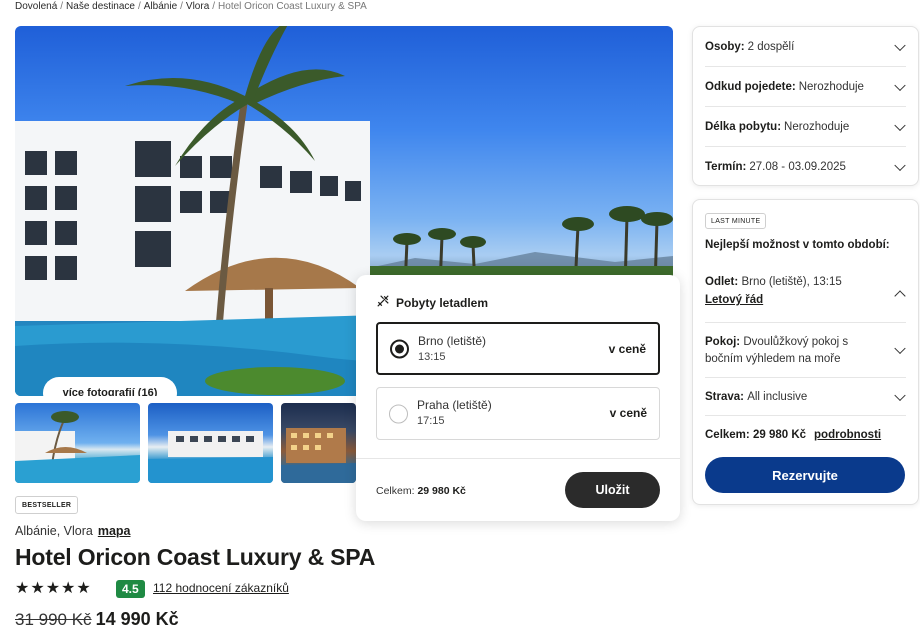 This screenshot has width=920, height=643. What do you see at coordinates (395, 491) in the screenshot?
I see `popup-total-label: Celkem:` at bounding box center [395, 491].